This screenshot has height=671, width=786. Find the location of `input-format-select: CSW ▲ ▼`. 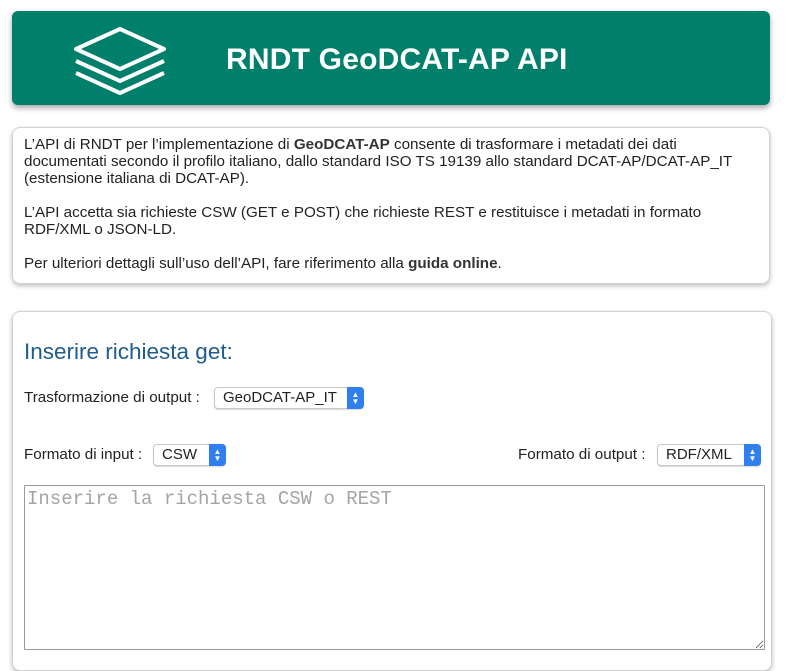

input-format-select: CSW ▲ ▼ is located at coordinates (189, 455).